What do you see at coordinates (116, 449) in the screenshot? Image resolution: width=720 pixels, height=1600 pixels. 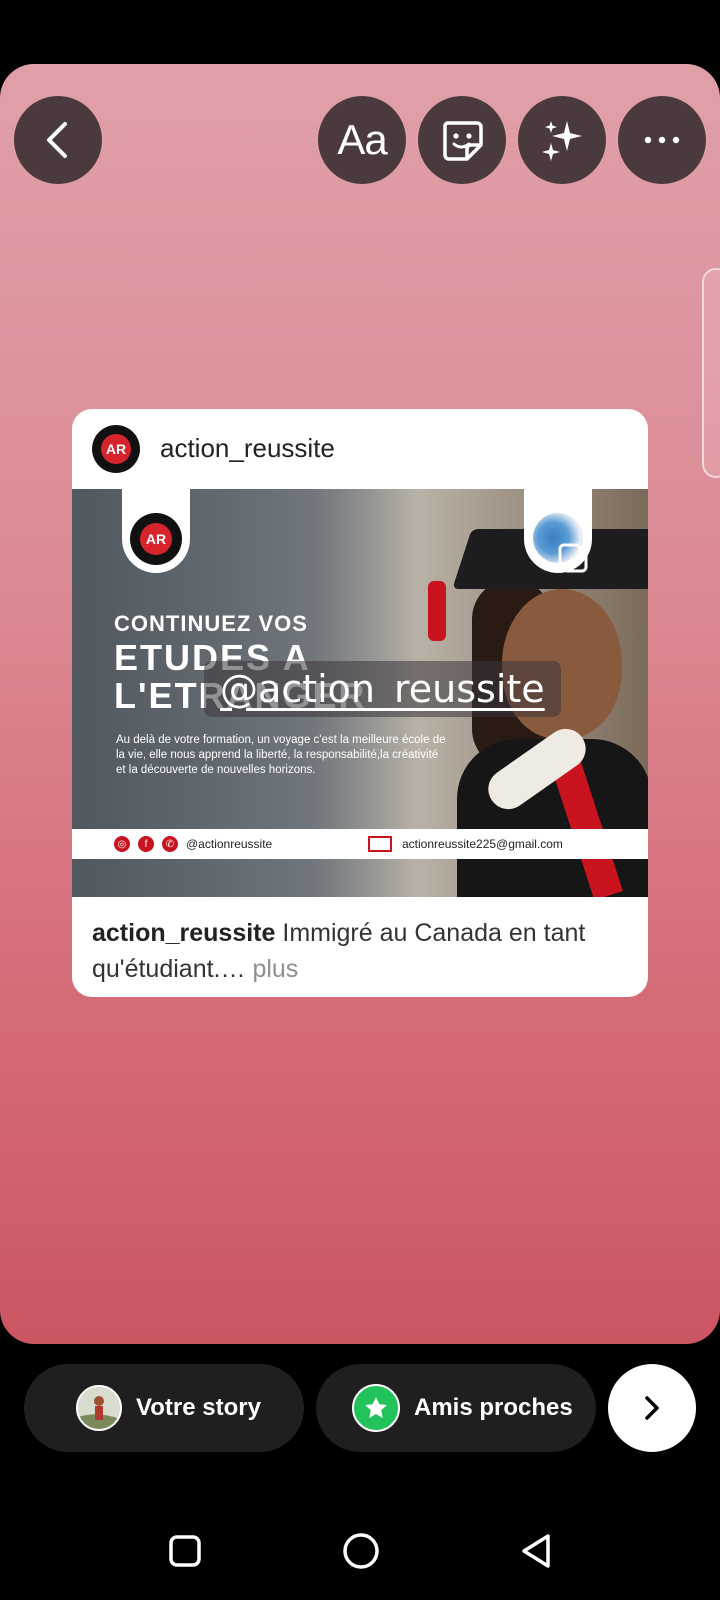 I see `post-avatar: AR` at bounding box center [116, 449].